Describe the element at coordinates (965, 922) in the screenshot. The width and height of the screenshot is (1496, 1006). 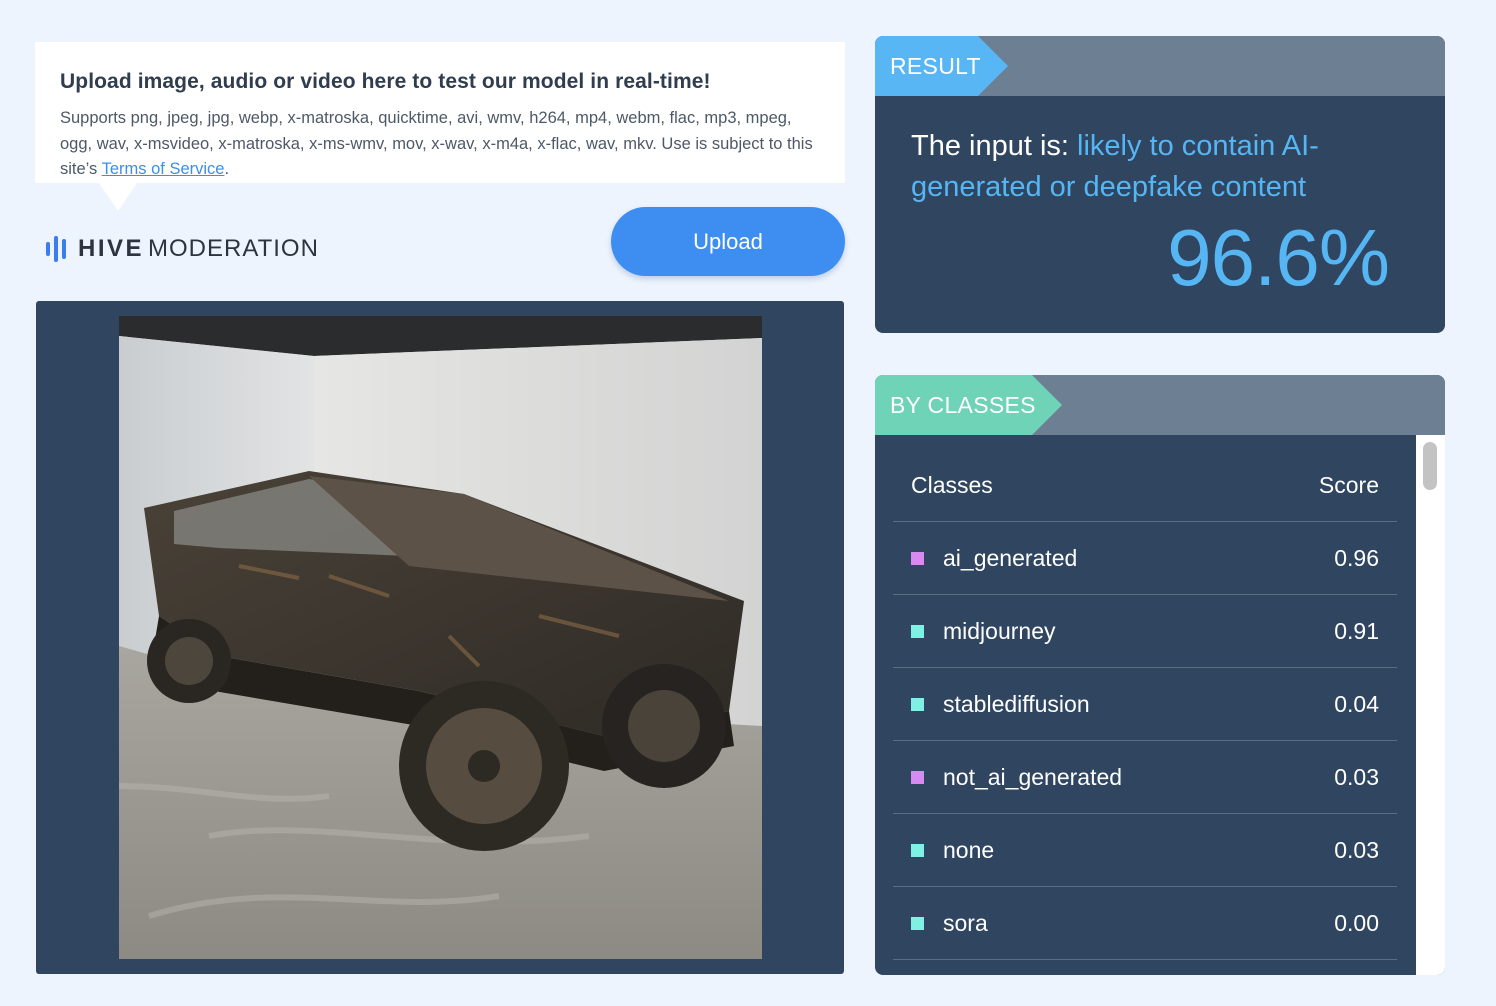
I see `class-name: sora` at that location.